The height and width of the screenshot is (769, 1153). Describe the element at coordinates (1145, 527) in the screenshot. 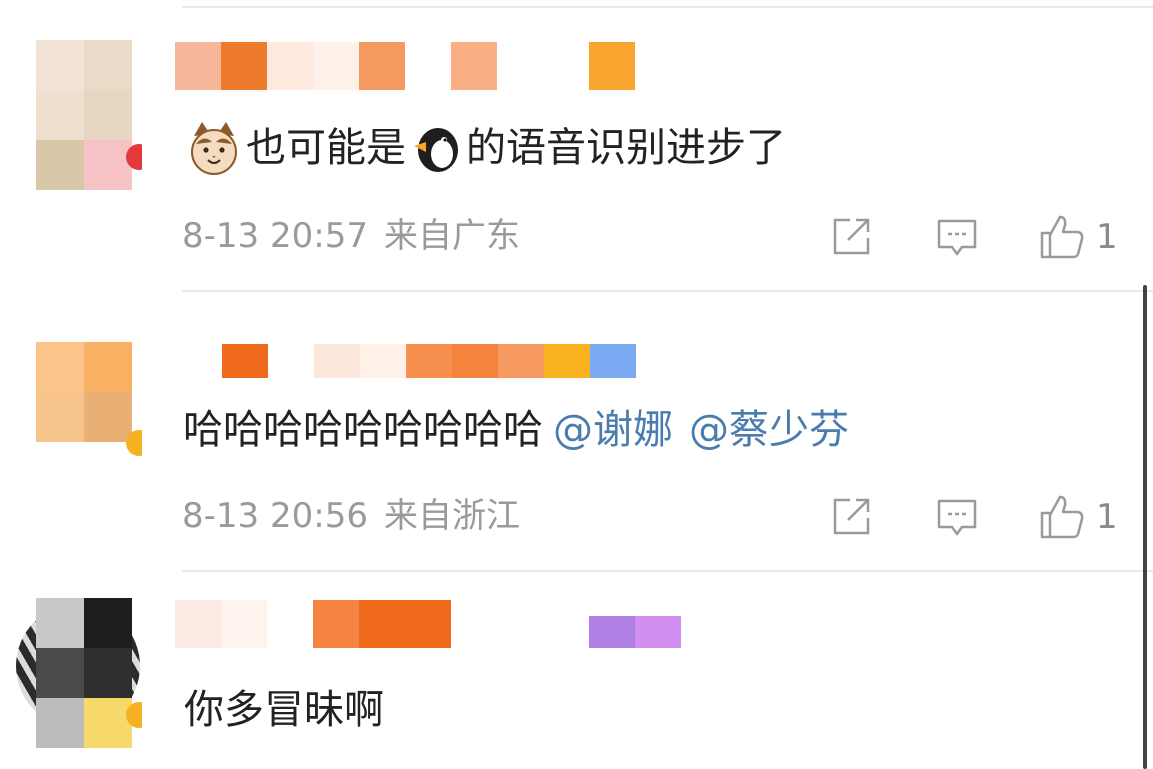

I see `scrollbar` at that location.